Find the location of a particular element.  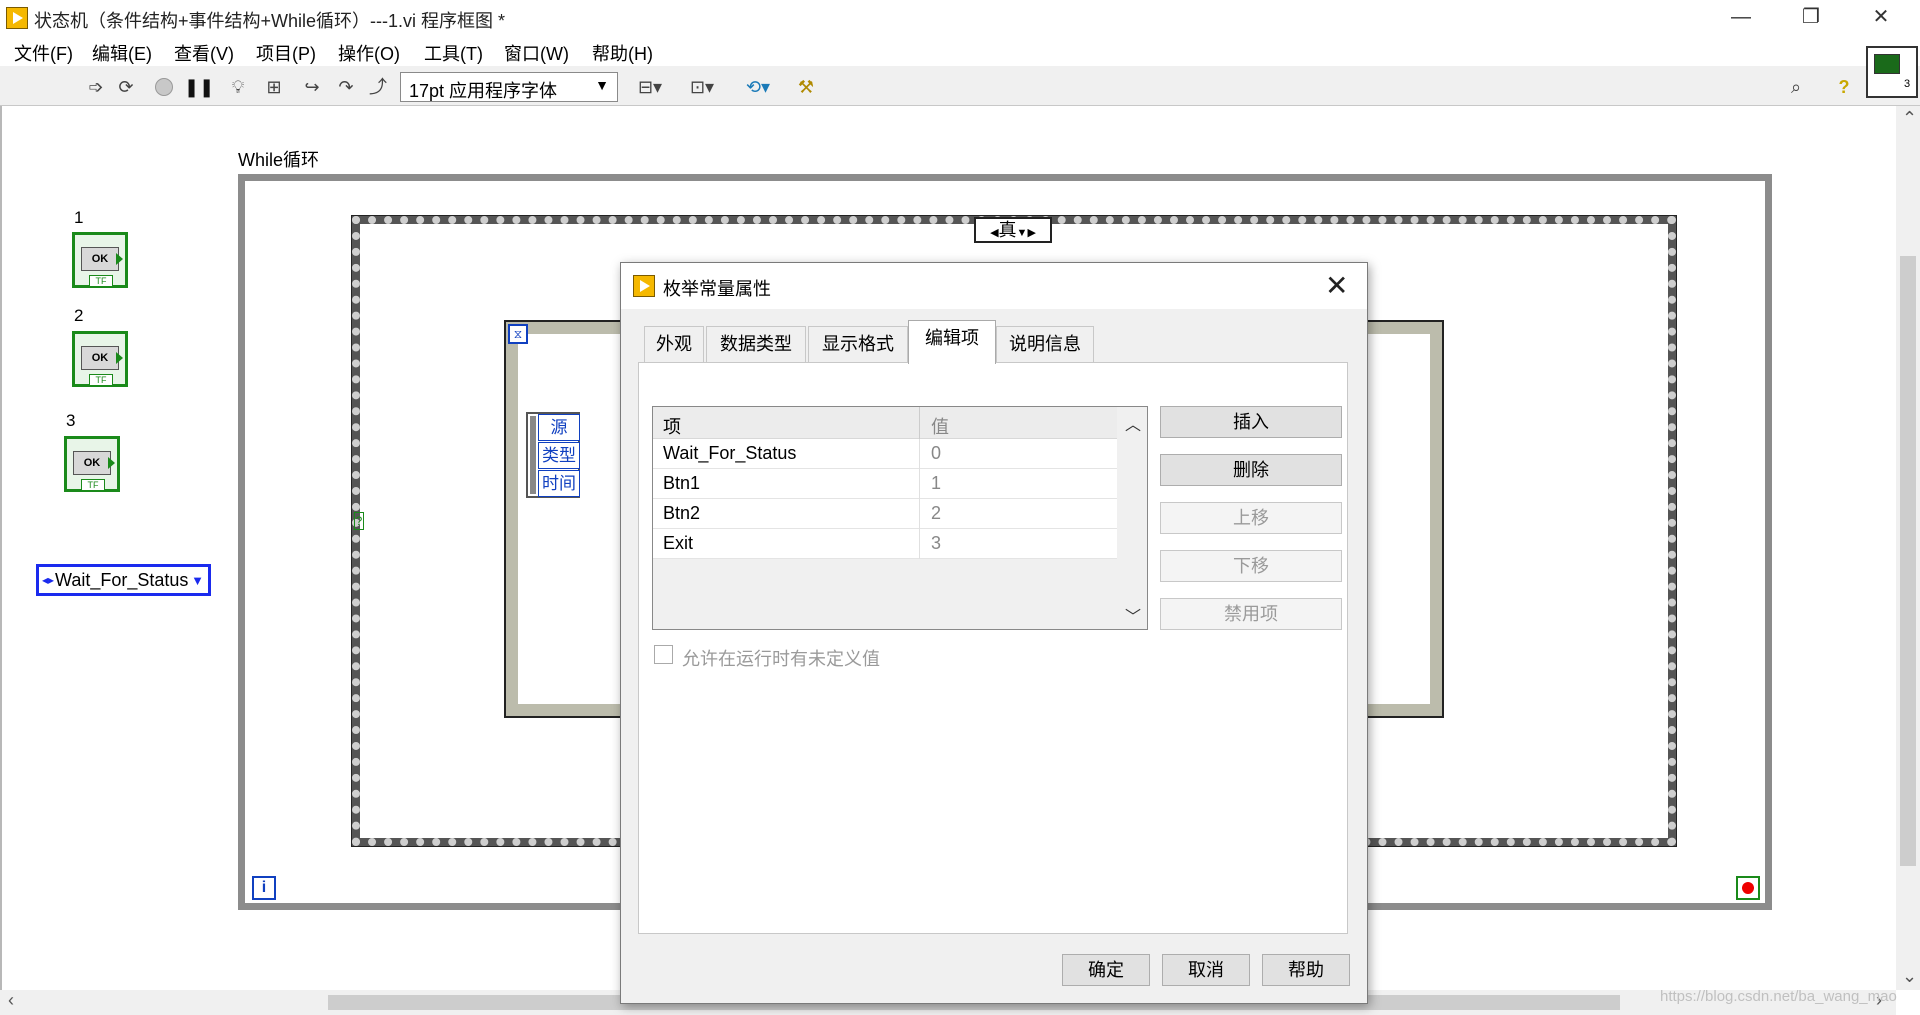

tab-edit-items: 编辑项 is located at coordinates (952, 342).